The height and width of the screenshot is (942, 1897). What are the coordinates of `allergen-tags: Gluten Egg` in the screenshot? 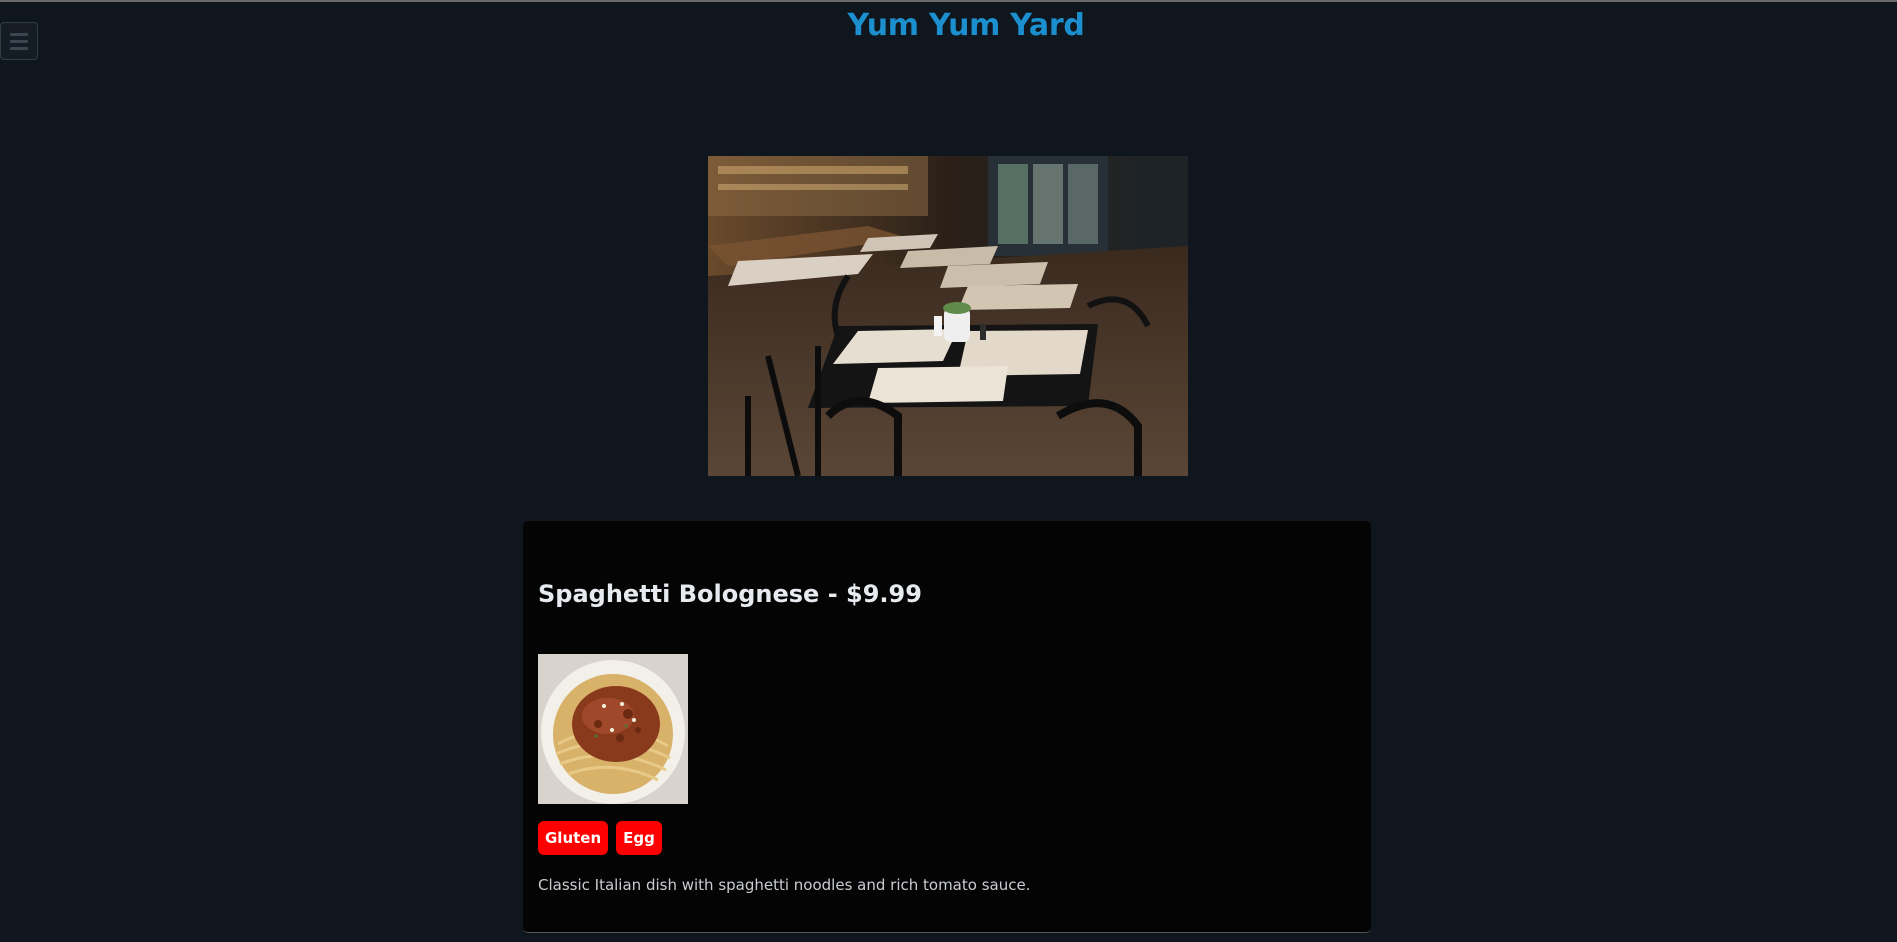 It's located at (600, 838).